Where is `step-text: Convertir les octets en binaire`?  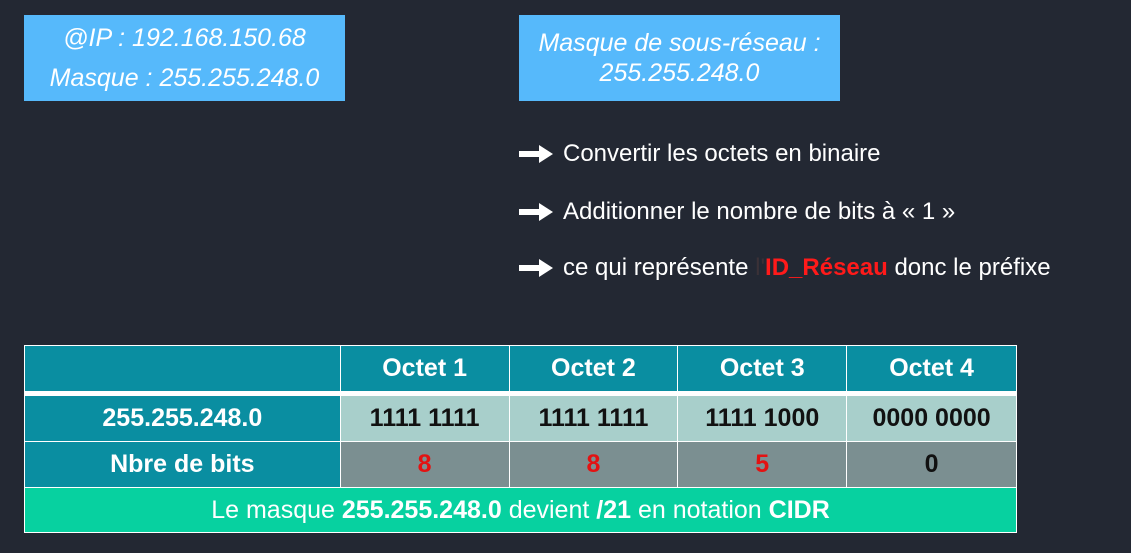 step-text: Convertir les octets en binaire is located at coordinates (722, 153).